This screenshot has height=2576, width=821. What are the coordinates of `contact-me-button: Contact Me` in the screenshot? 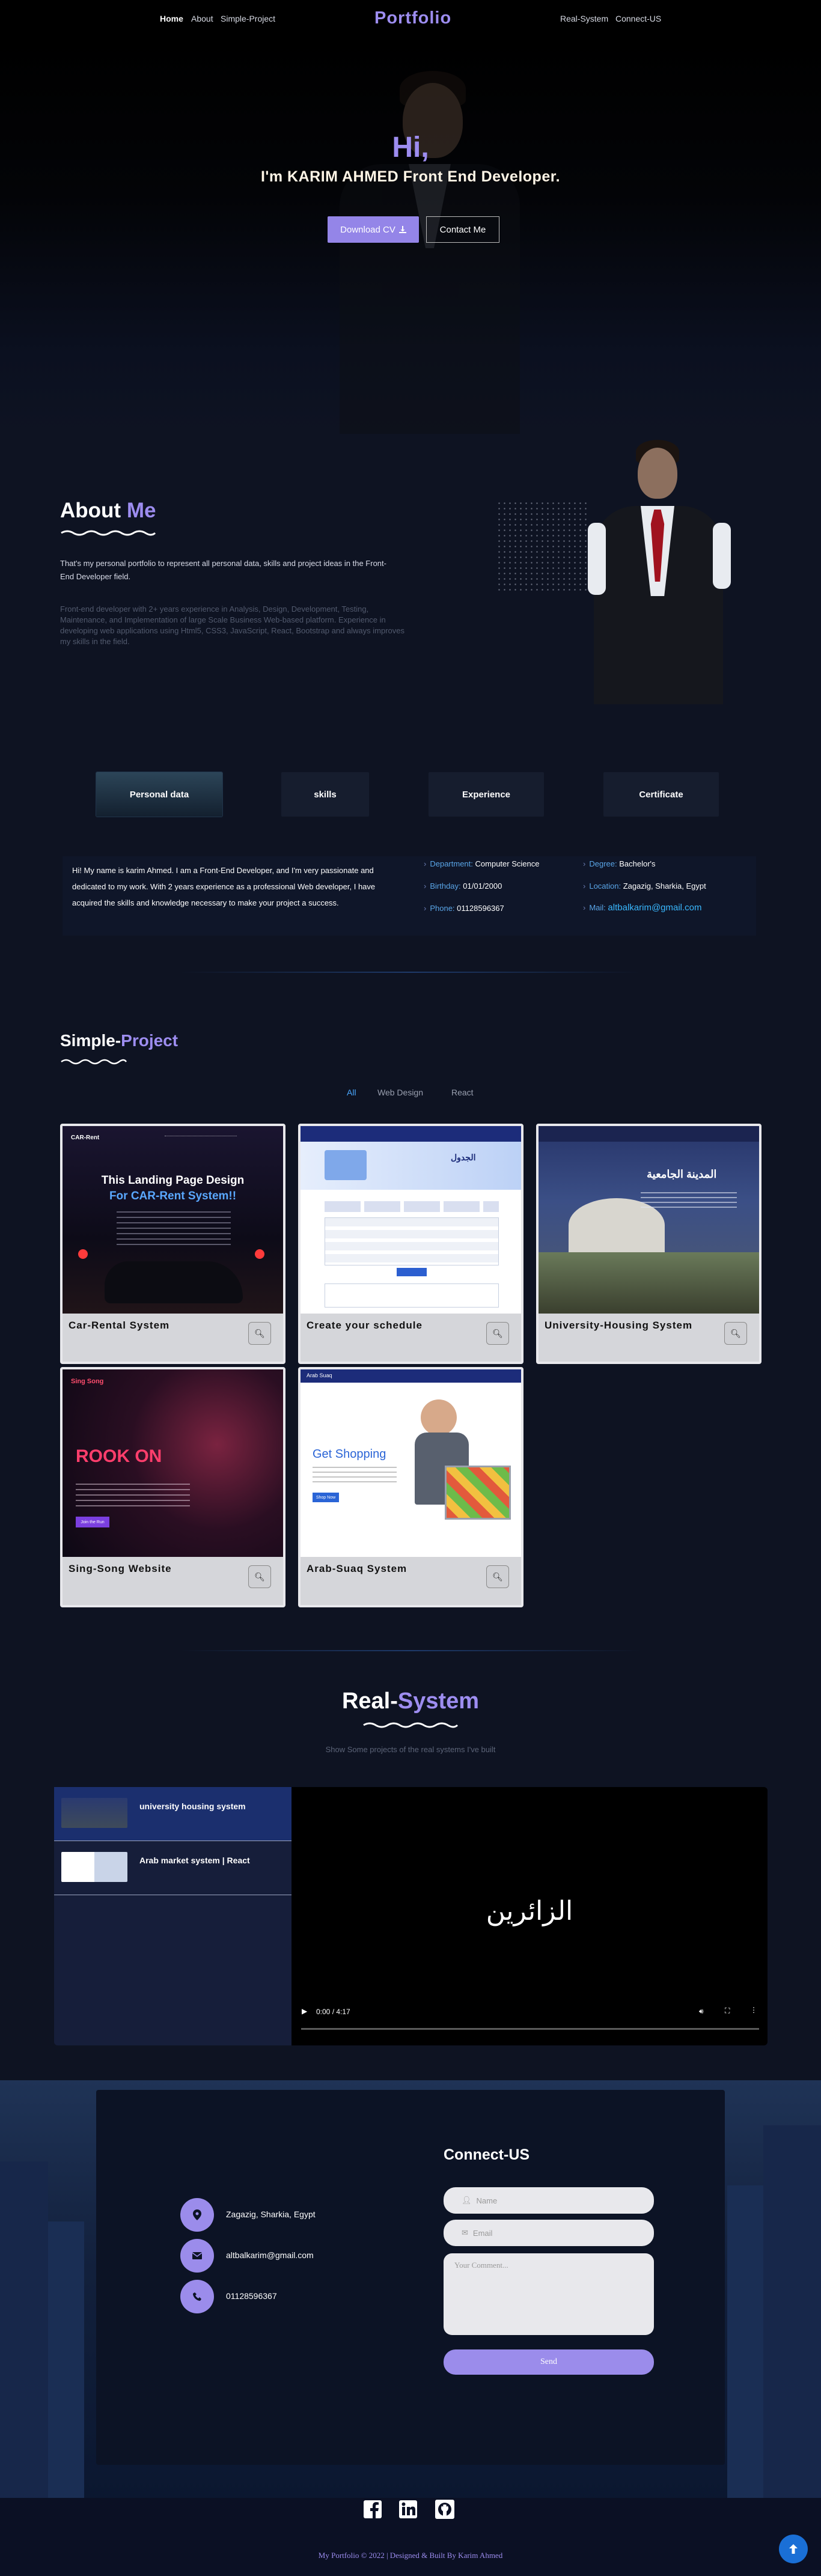 It's located at (463, 229).